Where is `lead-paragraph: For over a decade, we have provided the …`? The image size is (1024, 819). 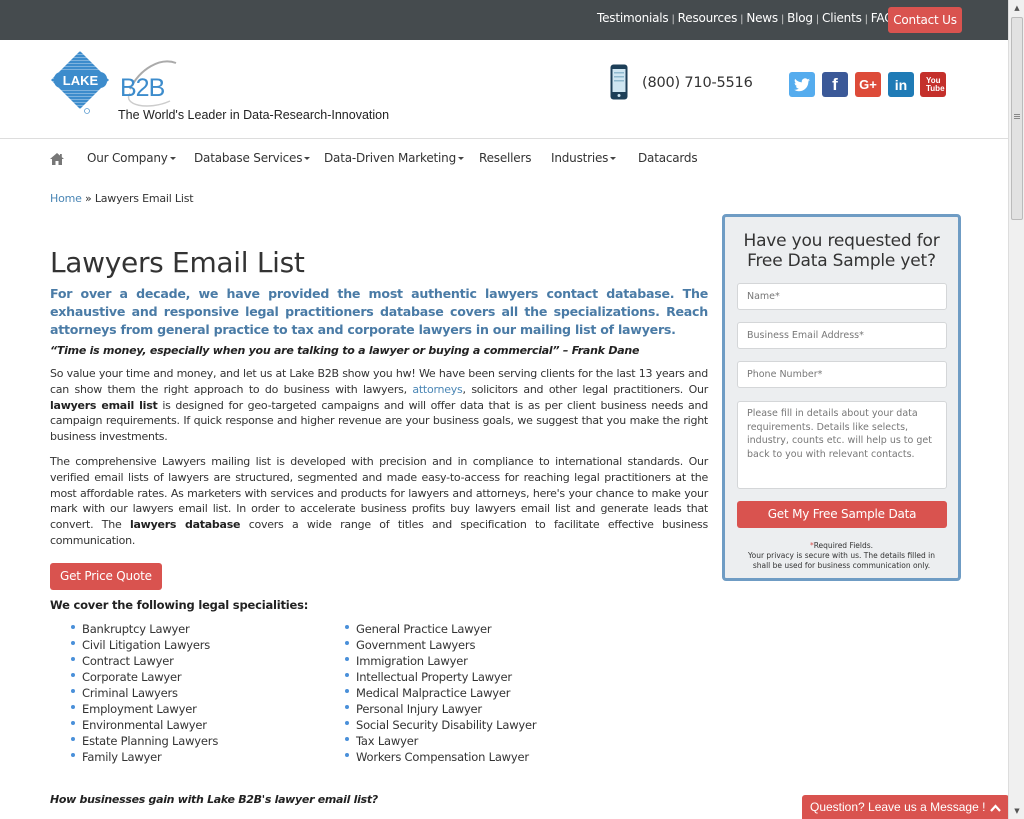
lead-paragraph: For over a decade, we have provided the … is located at coordinates (379, 311).